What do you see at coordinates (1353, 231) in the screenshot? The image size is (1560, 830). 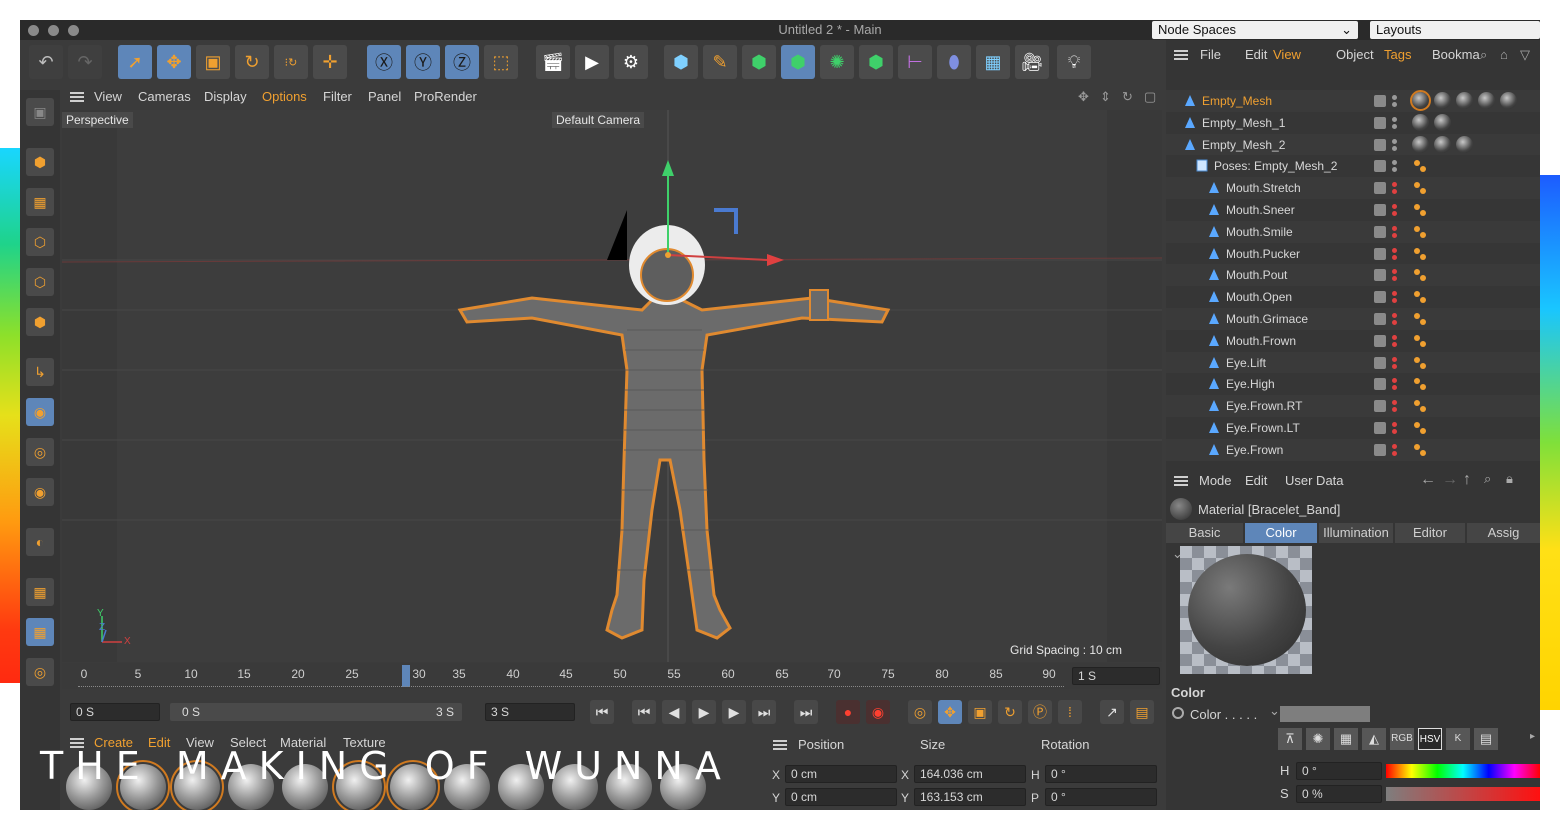 I see `object-row: Mouth.Smile` at bounding box center [1353, 231].